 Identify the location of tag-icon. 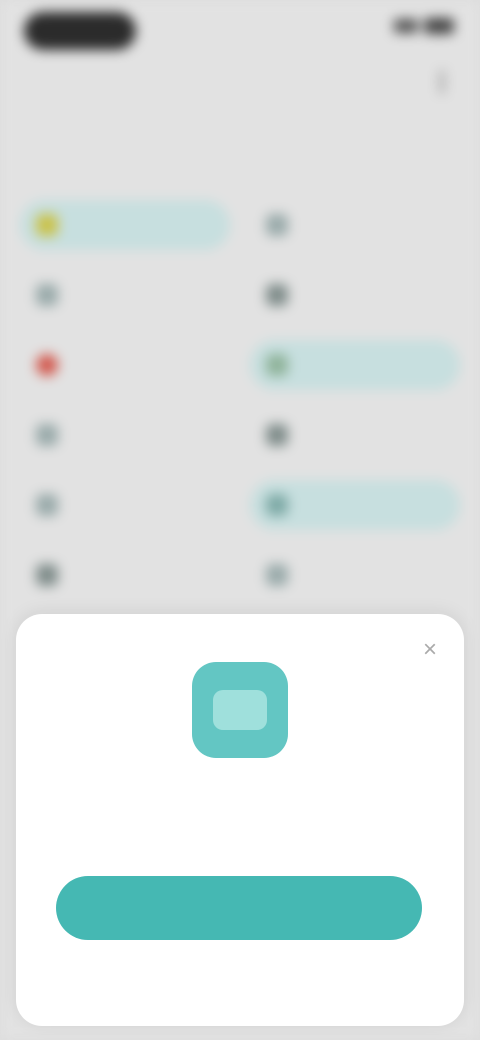
(277, 435).